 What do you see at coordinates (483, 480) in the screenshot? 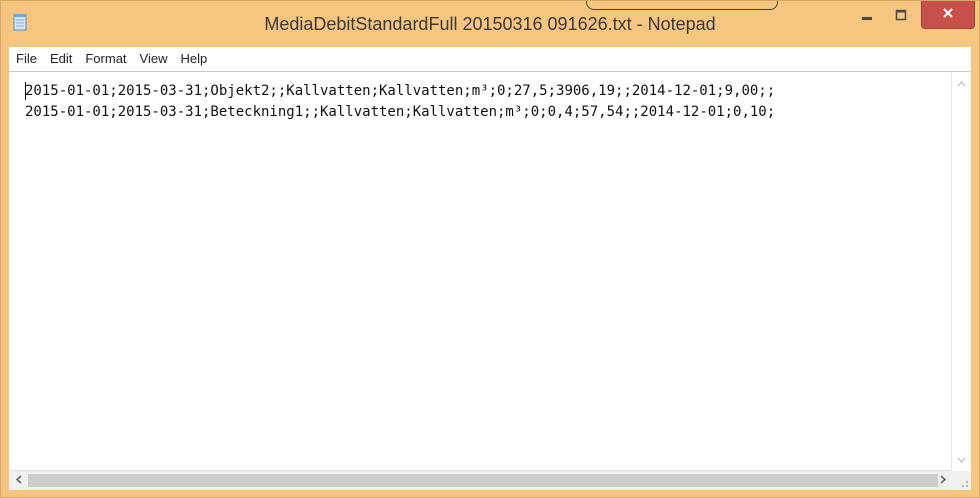
I see `horizontal-scroll-thumb` at bounding box center [483, 480].